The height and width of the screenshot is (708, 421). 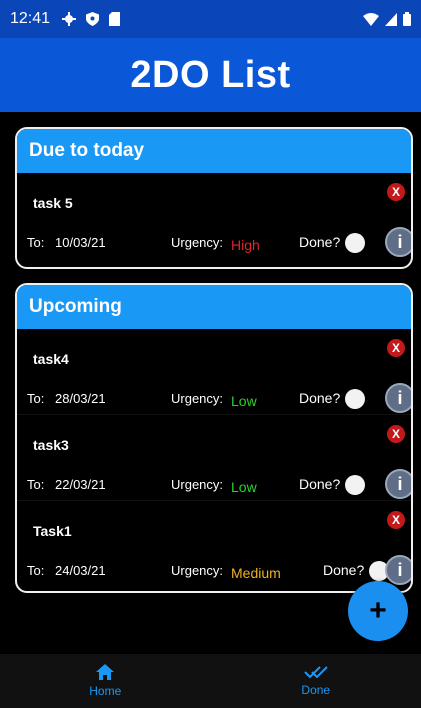 I want to click on battery-icon, so click(x=407, y=19).